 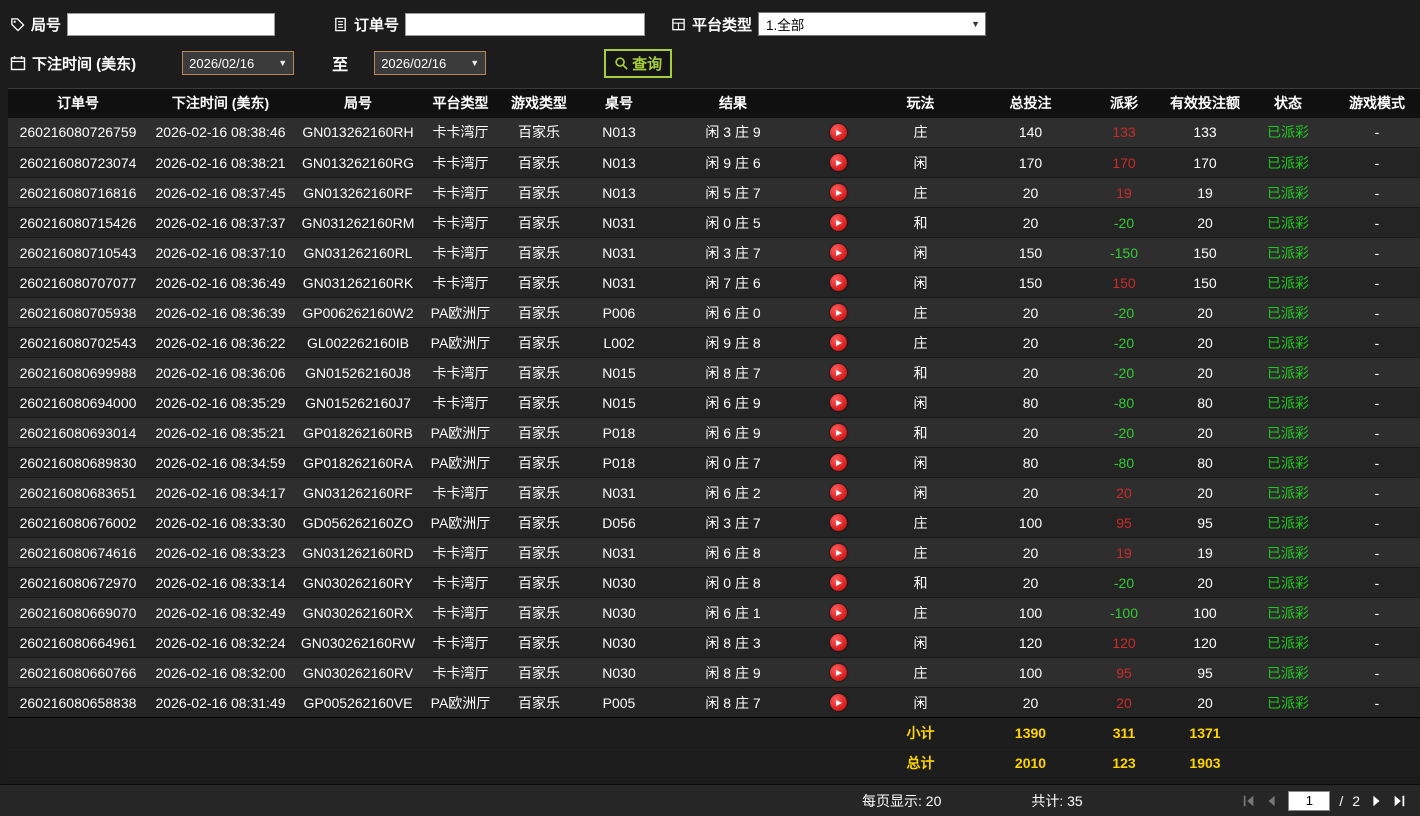 What do you see at coordinates (78, 612) in the screenshot?
I see `cell-order-no: 260216080669070` at bounding box center [78, 612].